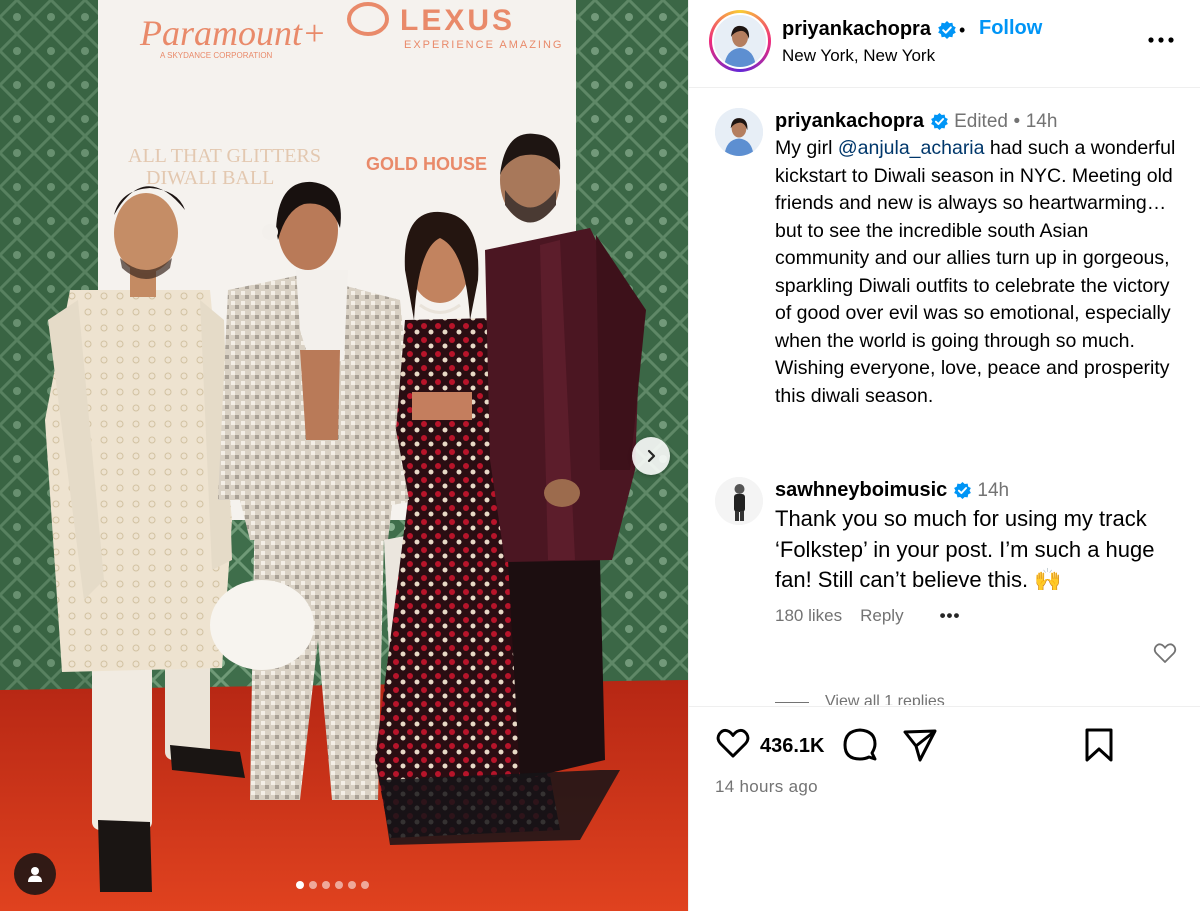 The height and width of the screenshot is (911, 1200). Describe the element at coordinates (950, 616) in the screenshot. I see `comment-more-button: •••` at that location.